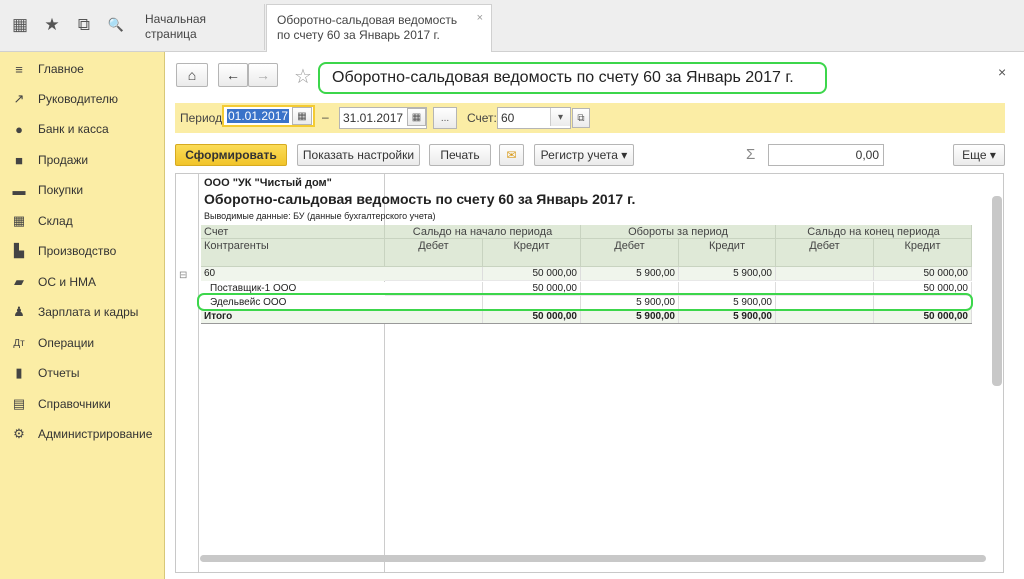 Image resolution: width=1024 pixels, height=579 pixels. What do you see at coordinates (678, 232) in the screenshot?
I see `header-turnover: Обороты за период` at bounding box center [678, 232].